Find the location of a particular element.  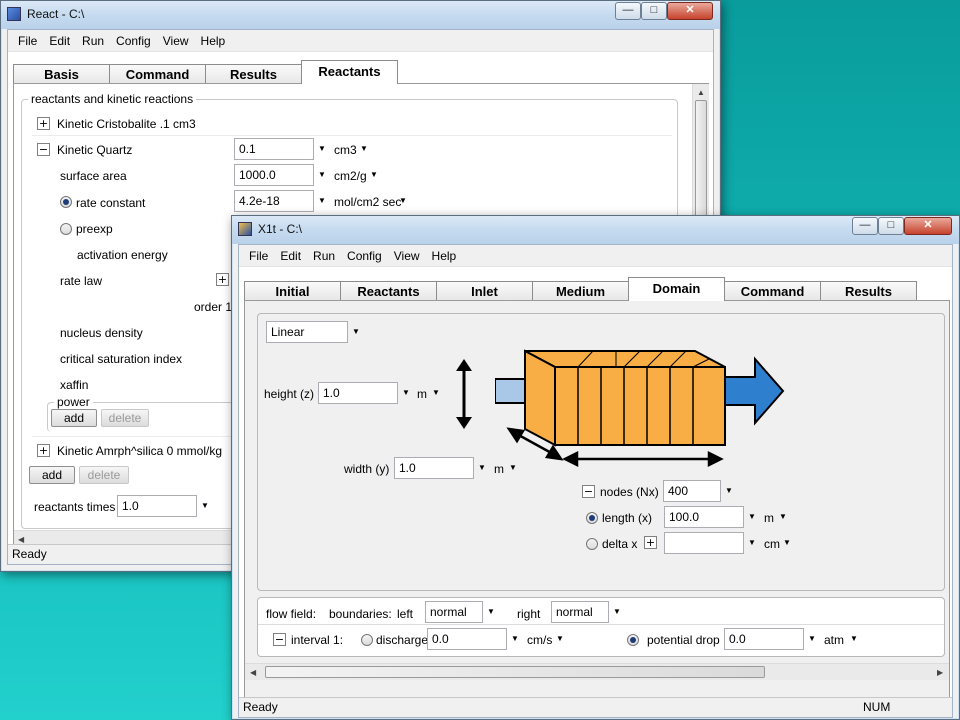

delta-x-radio is located at coordinates (592, 544).